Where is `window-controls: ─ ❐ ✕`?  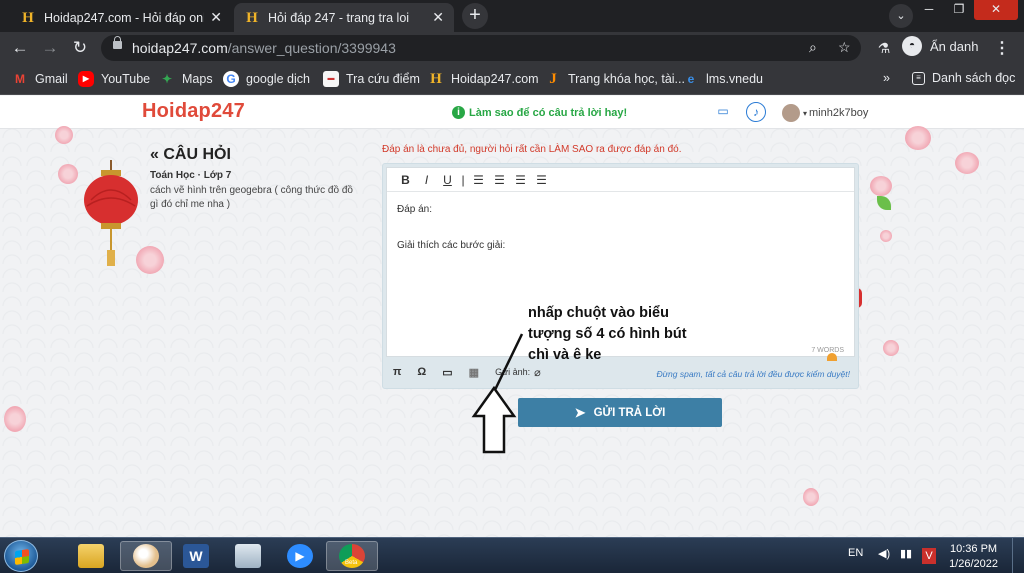
window-controls: ─ ❐ ✕ is located at coordinates (966, 10).